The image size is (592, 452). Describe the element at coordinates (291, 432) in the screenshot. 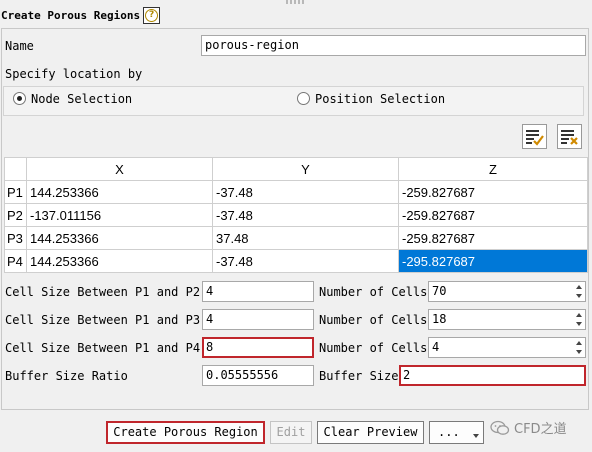

I see `edit-button: Edit` at that location.